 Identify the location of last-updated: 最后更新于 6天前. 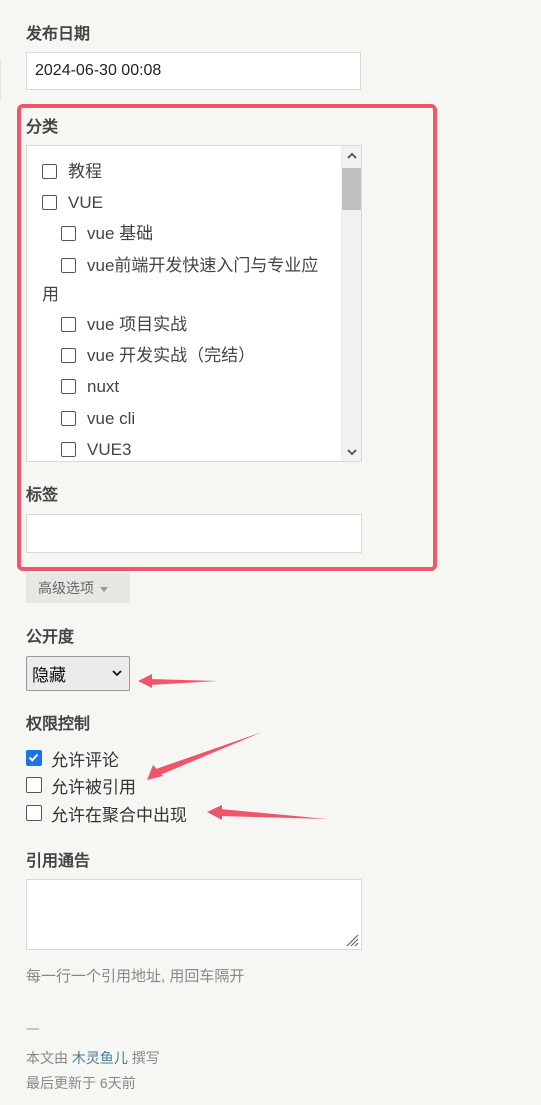
(81, 1083).